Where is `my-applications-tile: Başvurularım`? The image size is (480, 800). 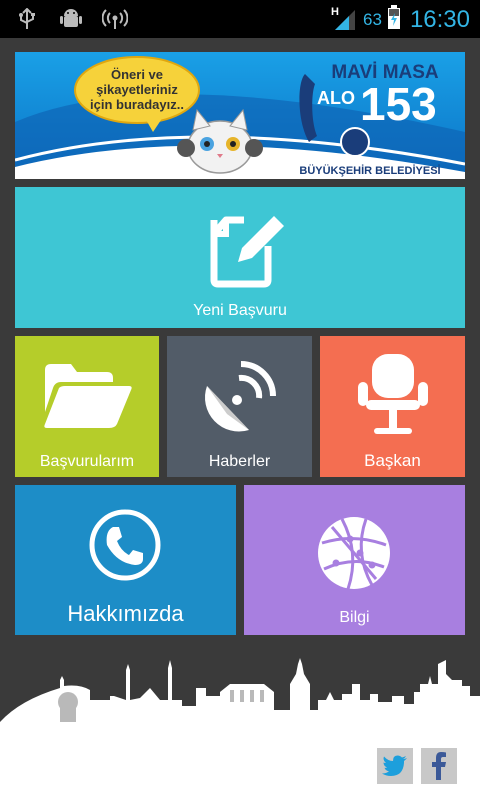 my-applications-tile: Başvurularım is located at coordinates (87, 406).